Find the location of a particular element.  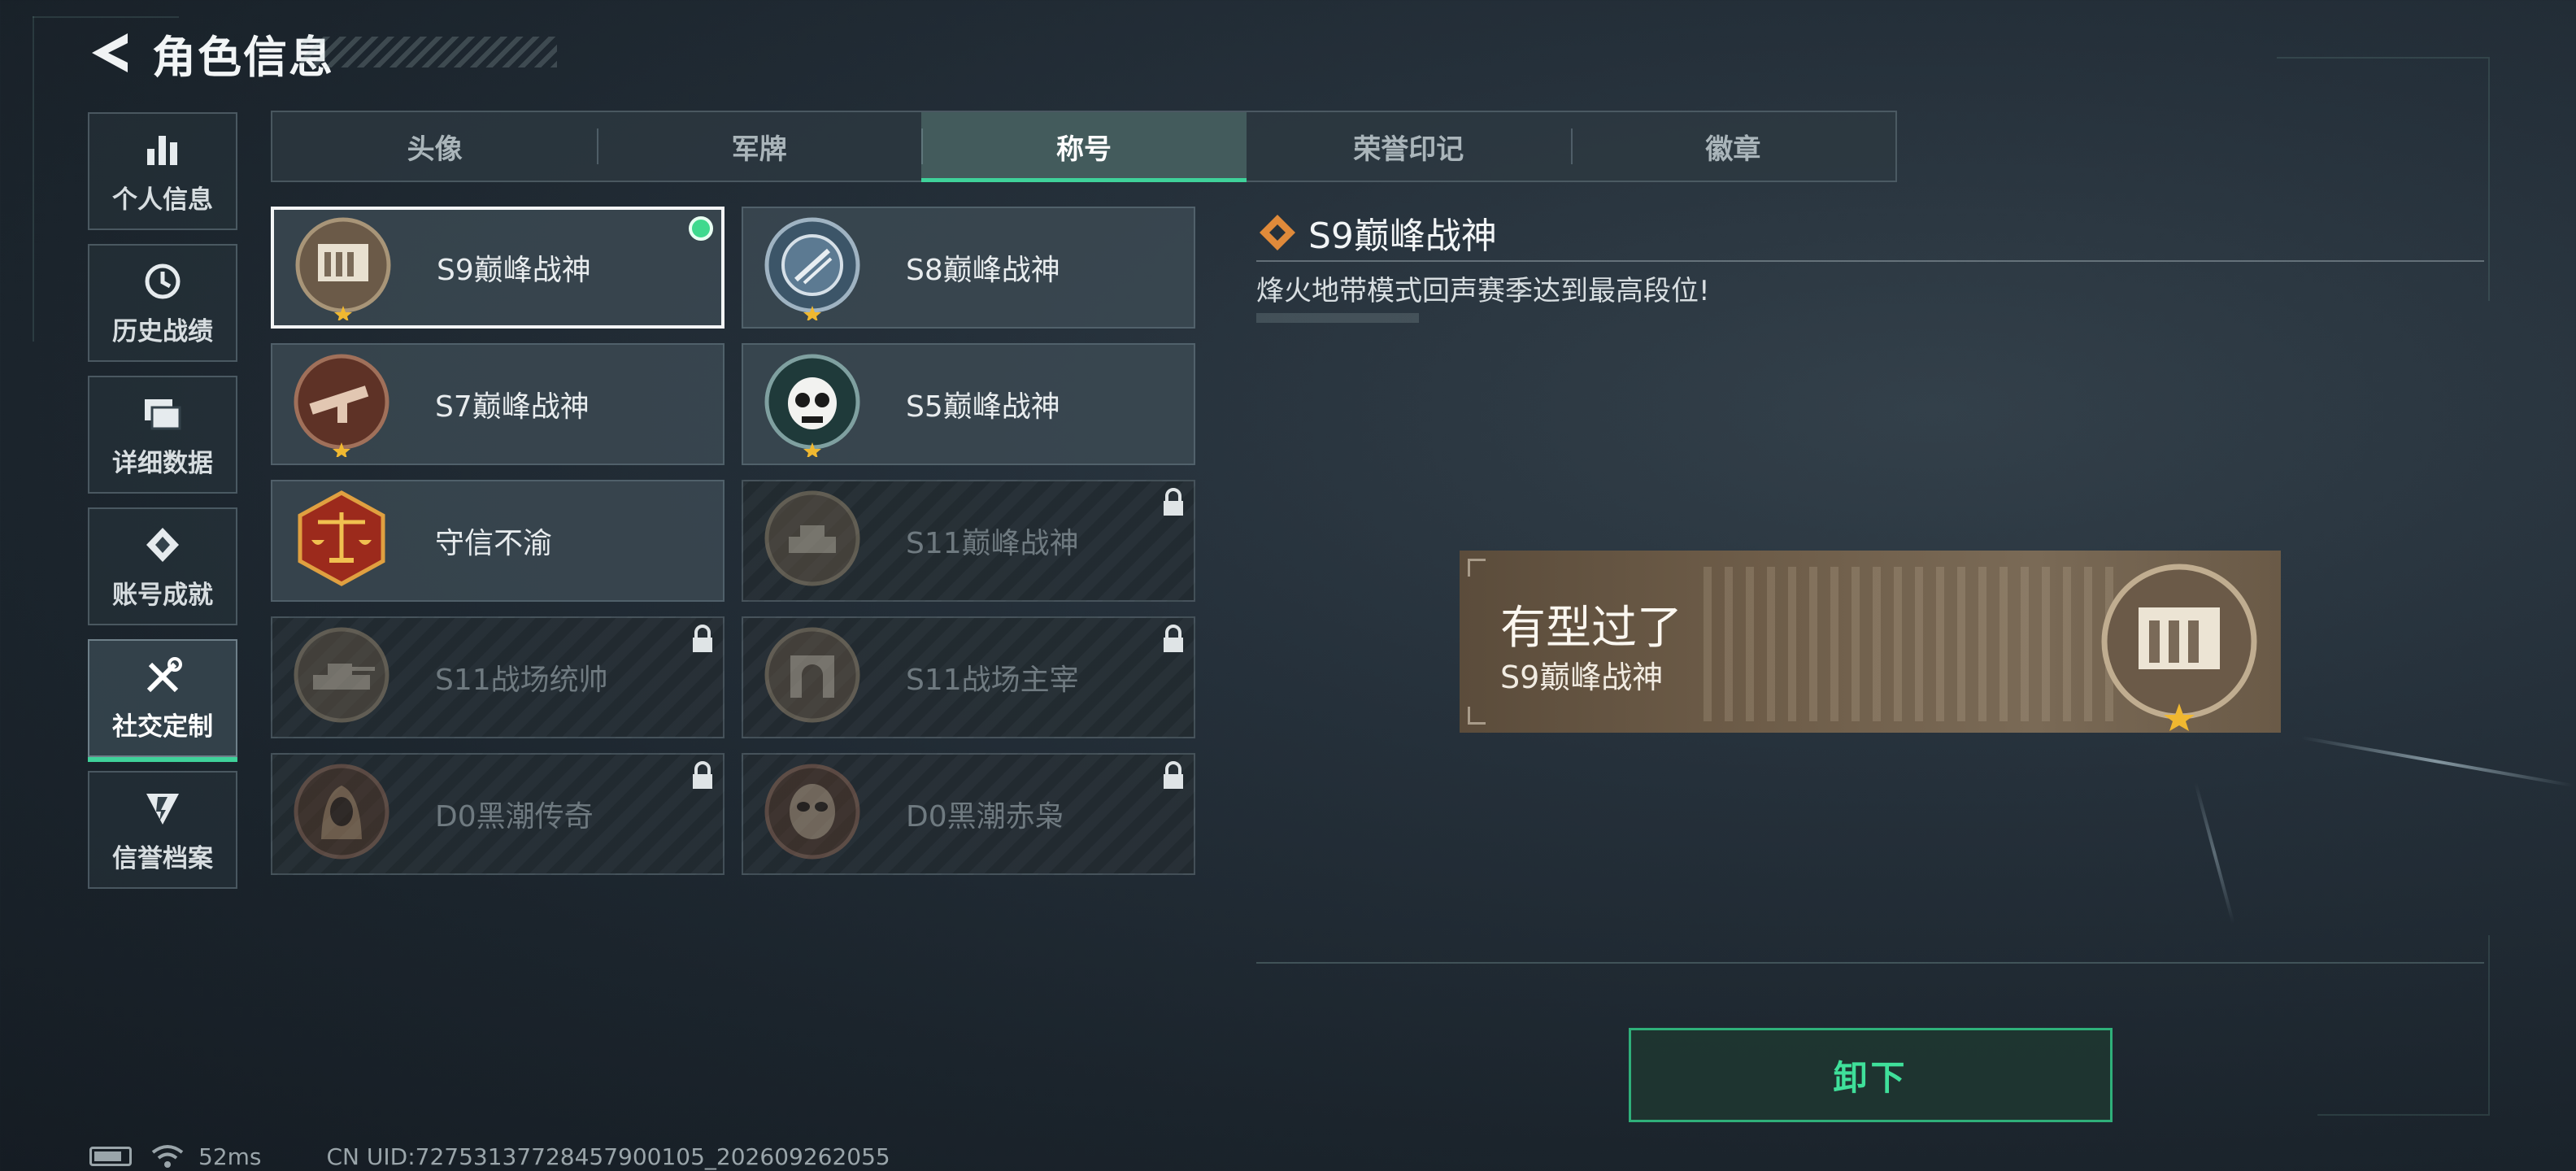

title-name: 守信不渝 is located at coordinates (494, 544).